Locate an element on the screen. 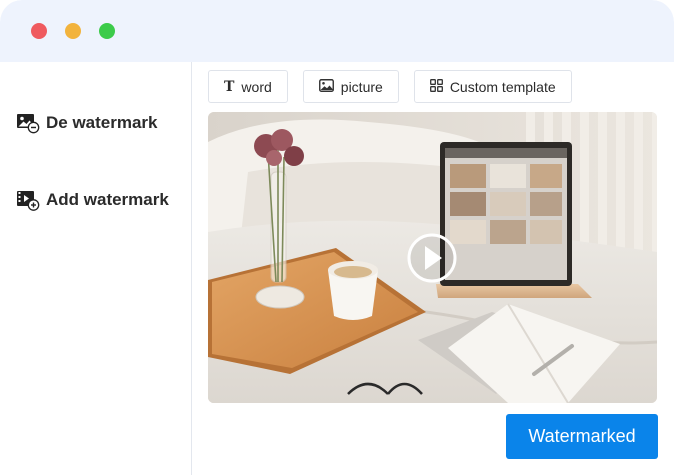 Image resolution: width=674 pixels, height=475 pixels. sidebar-item-de-watermark: De watermark is located at coordinates (87, 123).